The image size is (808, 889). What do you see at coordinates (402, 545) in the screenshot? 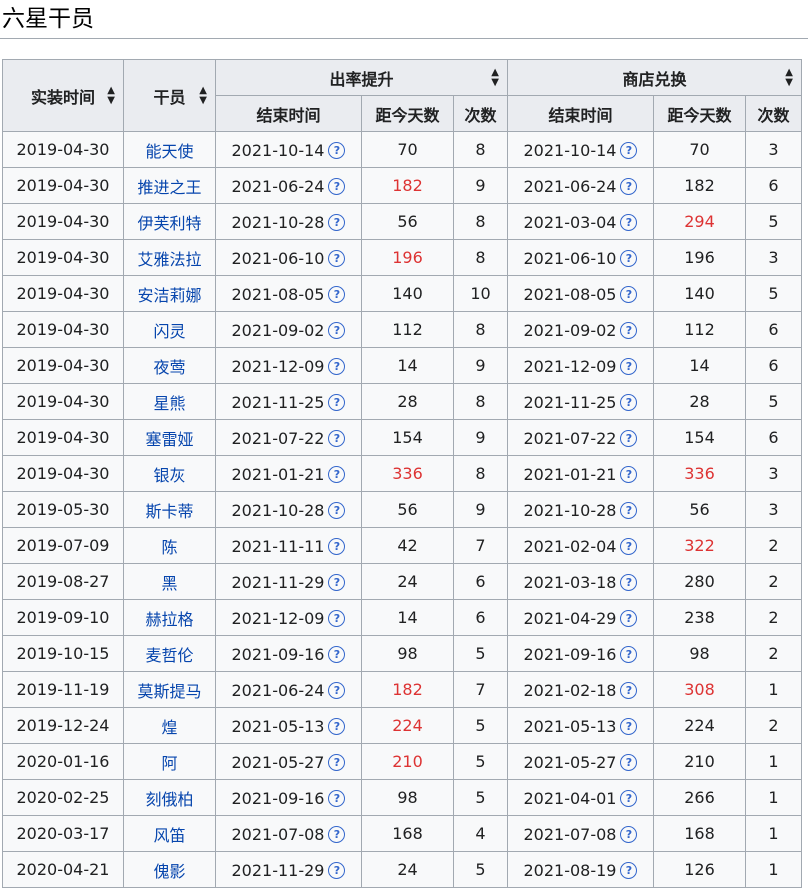
I see `table-row: 2019-07-09 陈 2021-11-11? 42 7 2021-02-04? 322 2` at bounding box center [402, 545].